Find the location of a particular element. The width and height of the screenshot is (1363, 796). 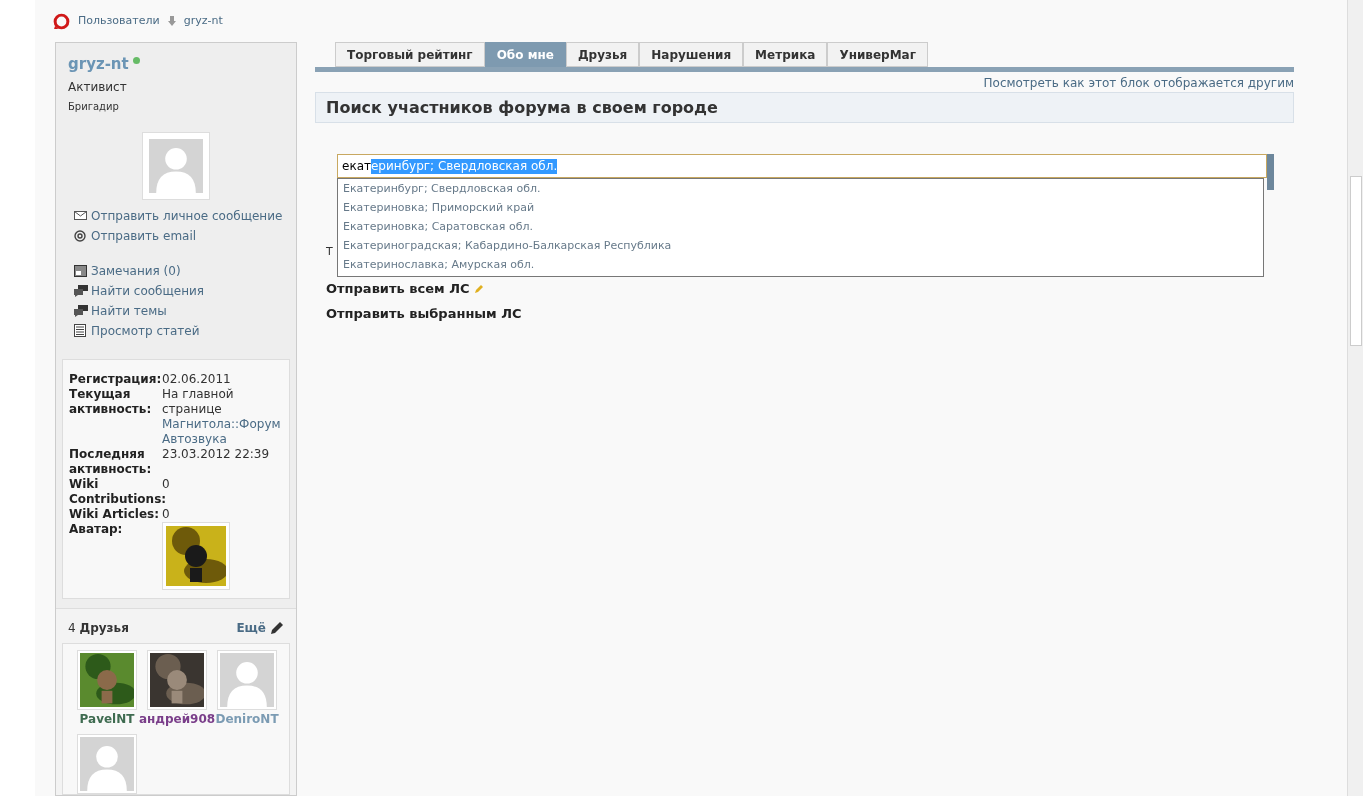

field-button is located at coordinates (1270, 172).